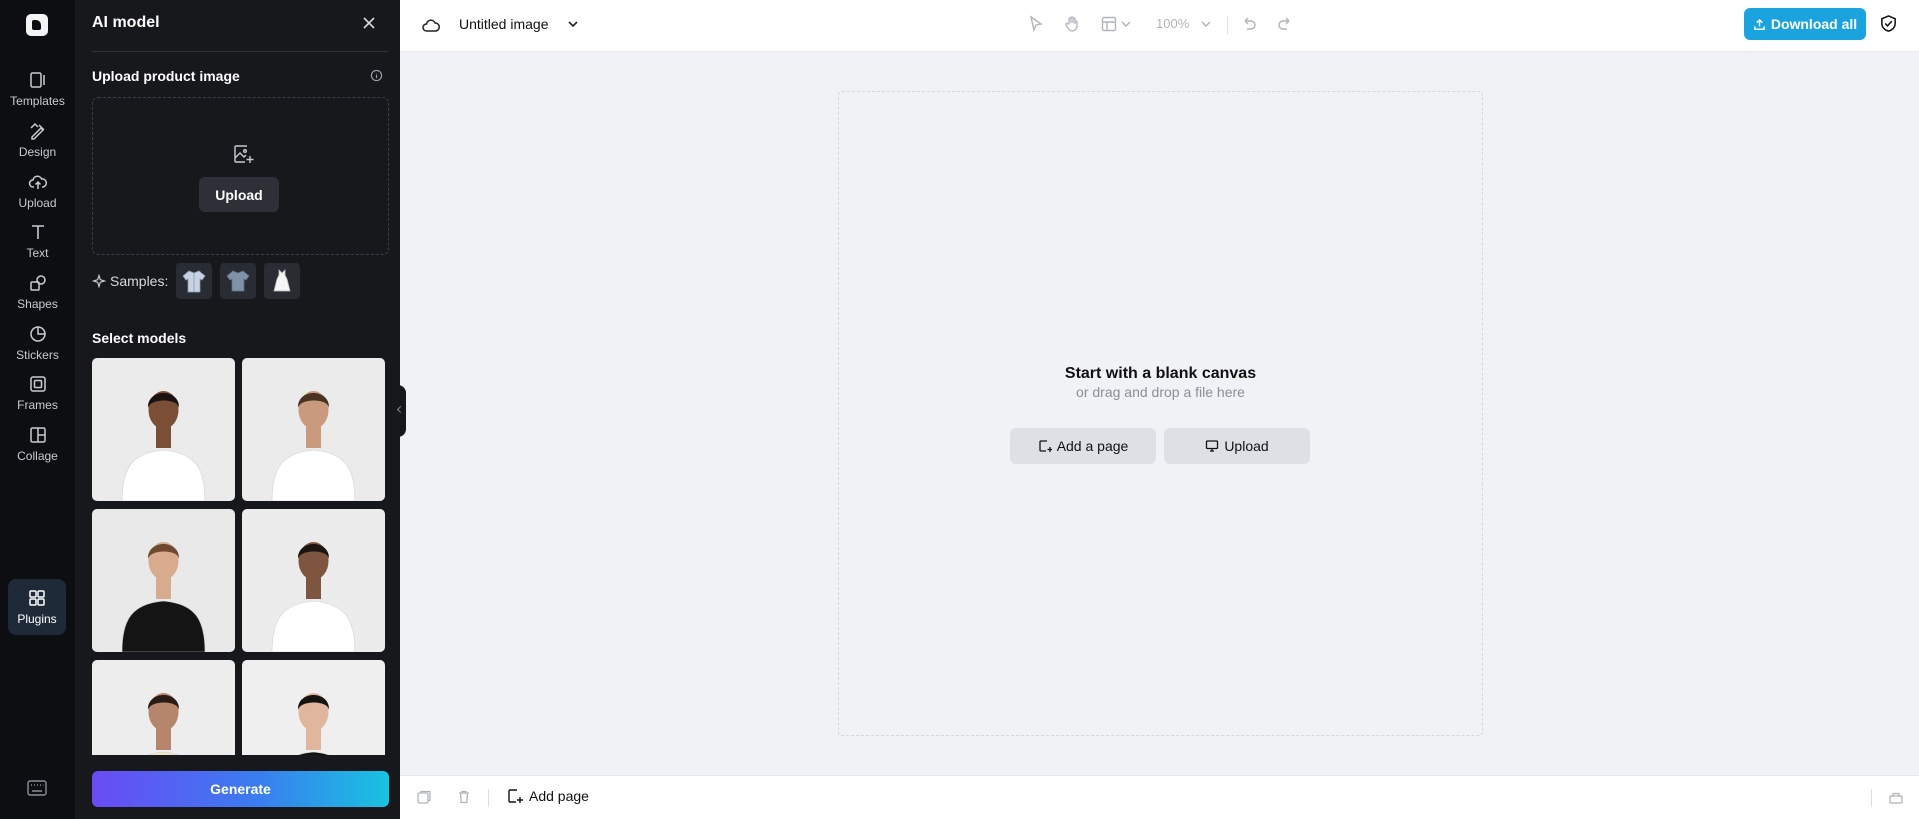  Describe the element at coordinates (240, 789) in the screenshot. I see `generate-button: Generate` at that location.